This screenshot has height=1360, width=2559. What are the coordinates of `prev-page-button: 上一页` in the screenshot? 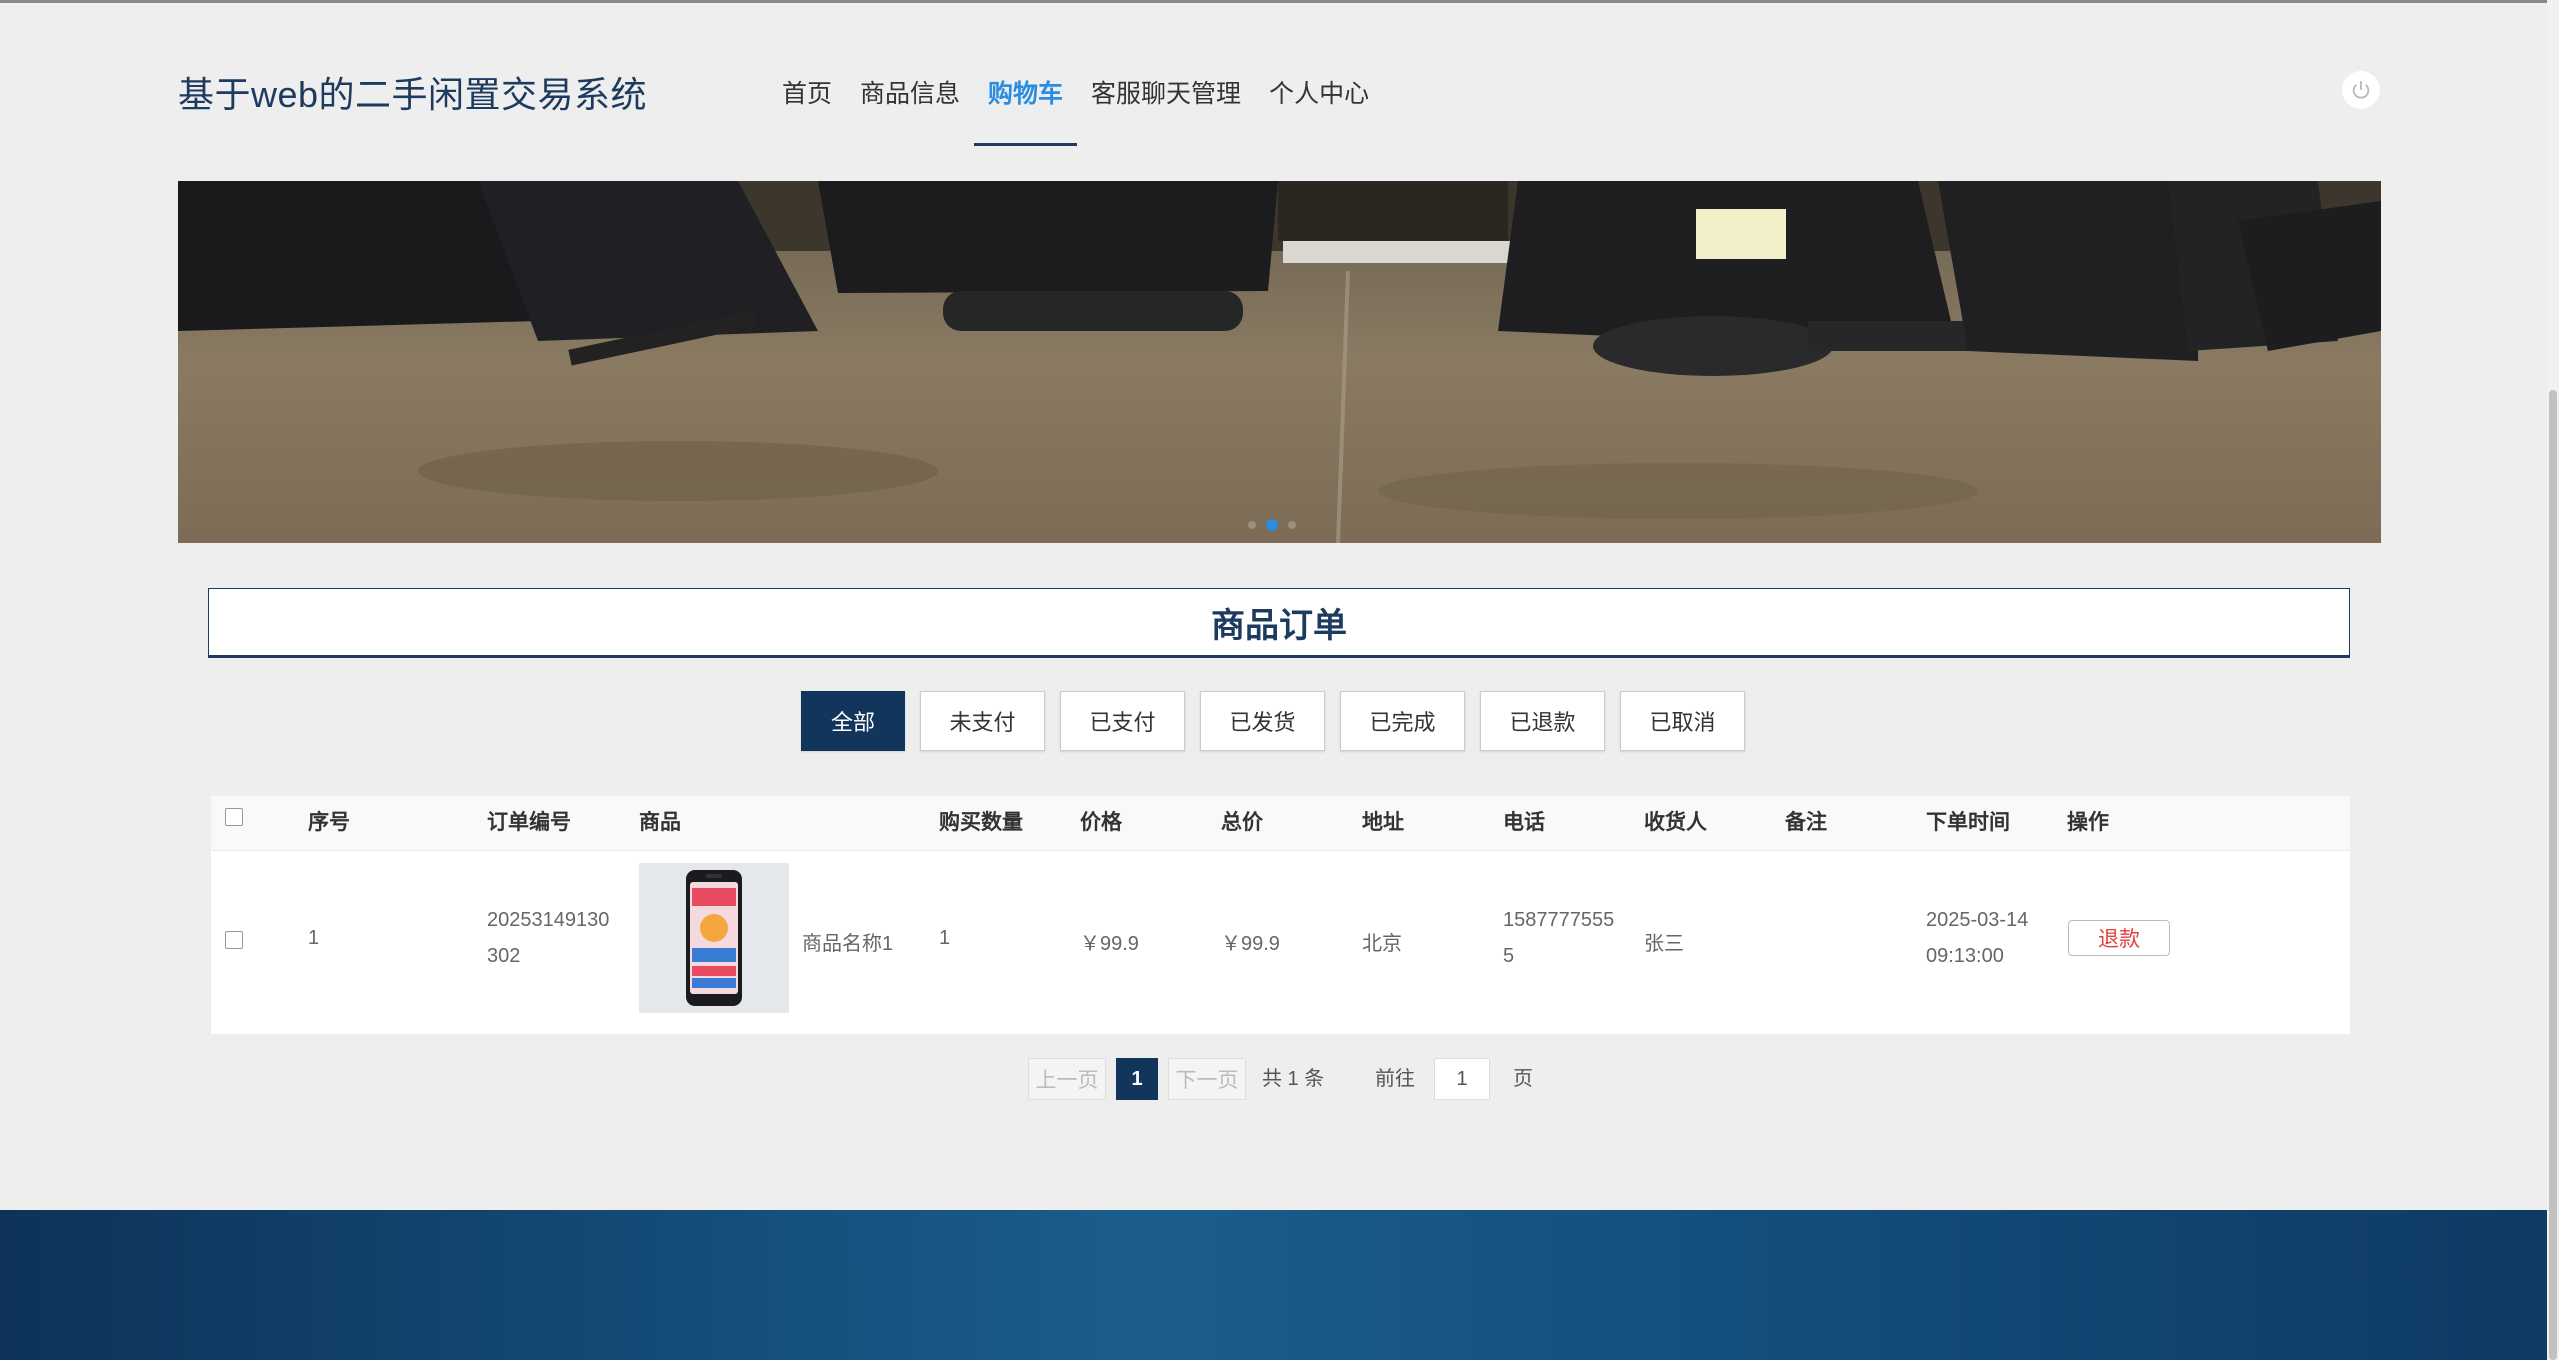 It's located at (1067, 1079).